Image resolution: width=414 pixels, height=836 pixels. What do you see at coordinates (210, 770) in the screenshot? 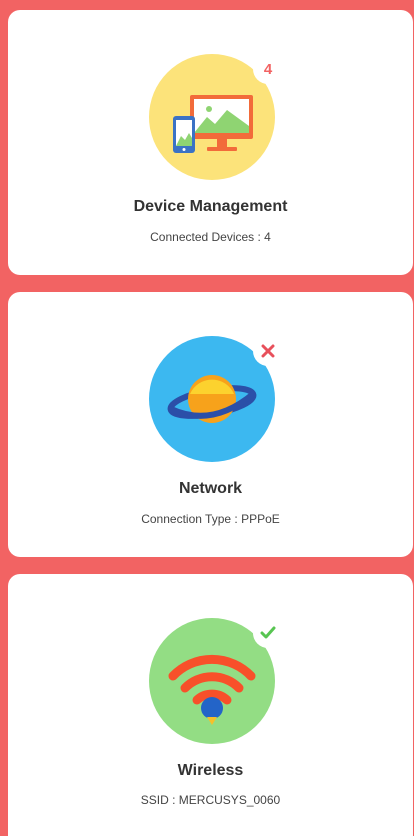
I see `wireless-title: Wireless` at bounding box center [210, 770].